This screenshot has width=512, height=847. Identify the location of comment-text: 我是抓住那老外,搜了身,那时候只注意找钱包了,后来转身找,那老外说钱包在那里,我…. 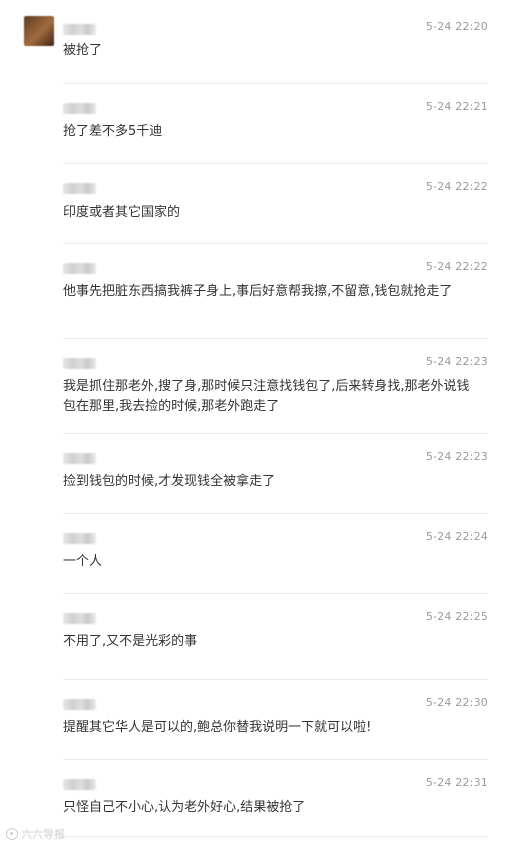
(266, 396).